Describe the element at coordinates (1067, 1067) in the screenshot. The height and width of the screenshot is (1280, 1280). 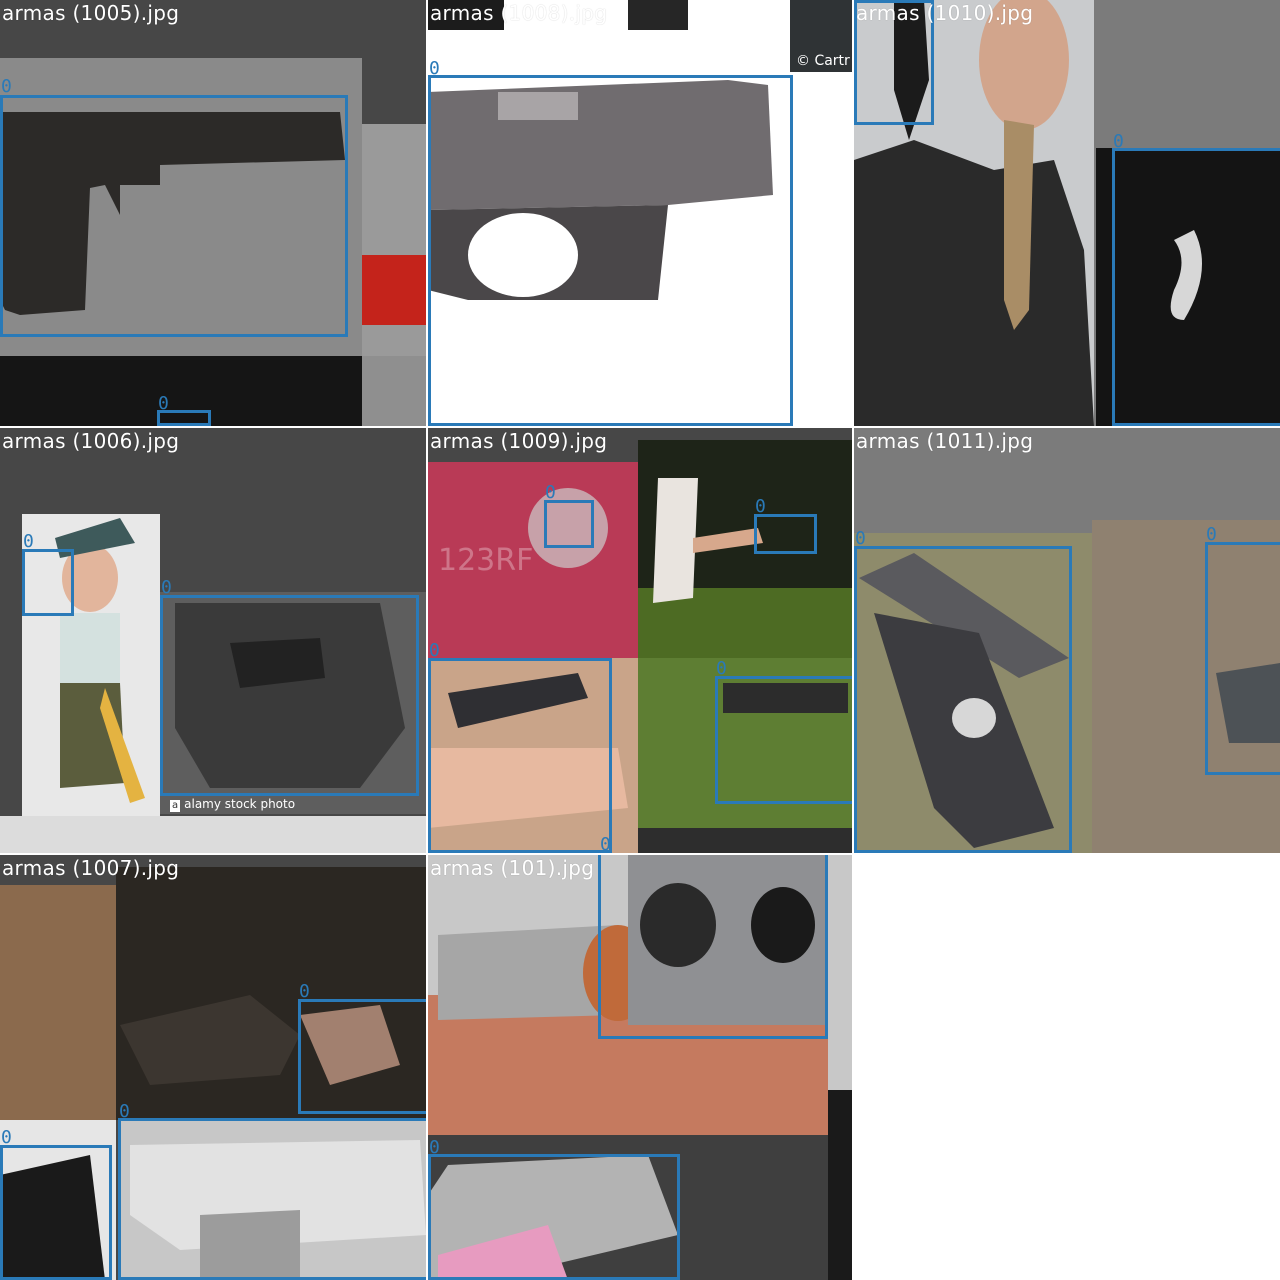
I see `empty-slot` at that location.